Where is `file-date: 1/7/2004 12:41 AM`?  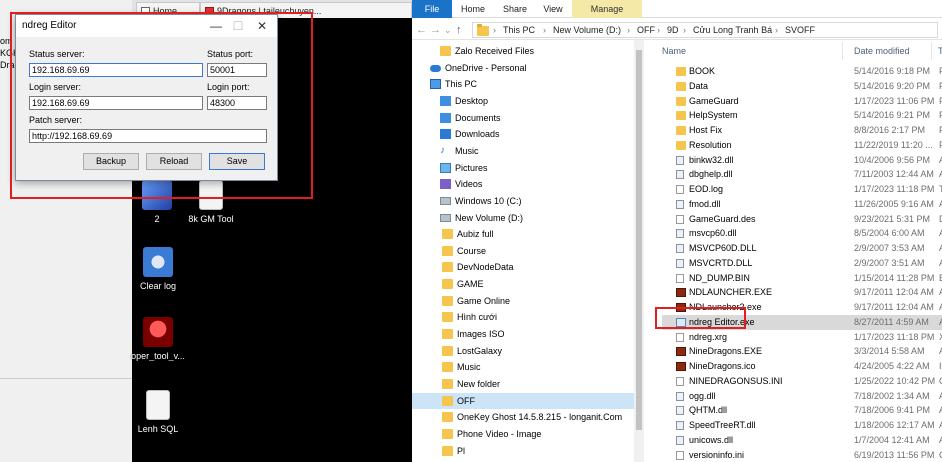 file-date: 1/7/2004 12:41 AM is located at coordinates (892, 439).